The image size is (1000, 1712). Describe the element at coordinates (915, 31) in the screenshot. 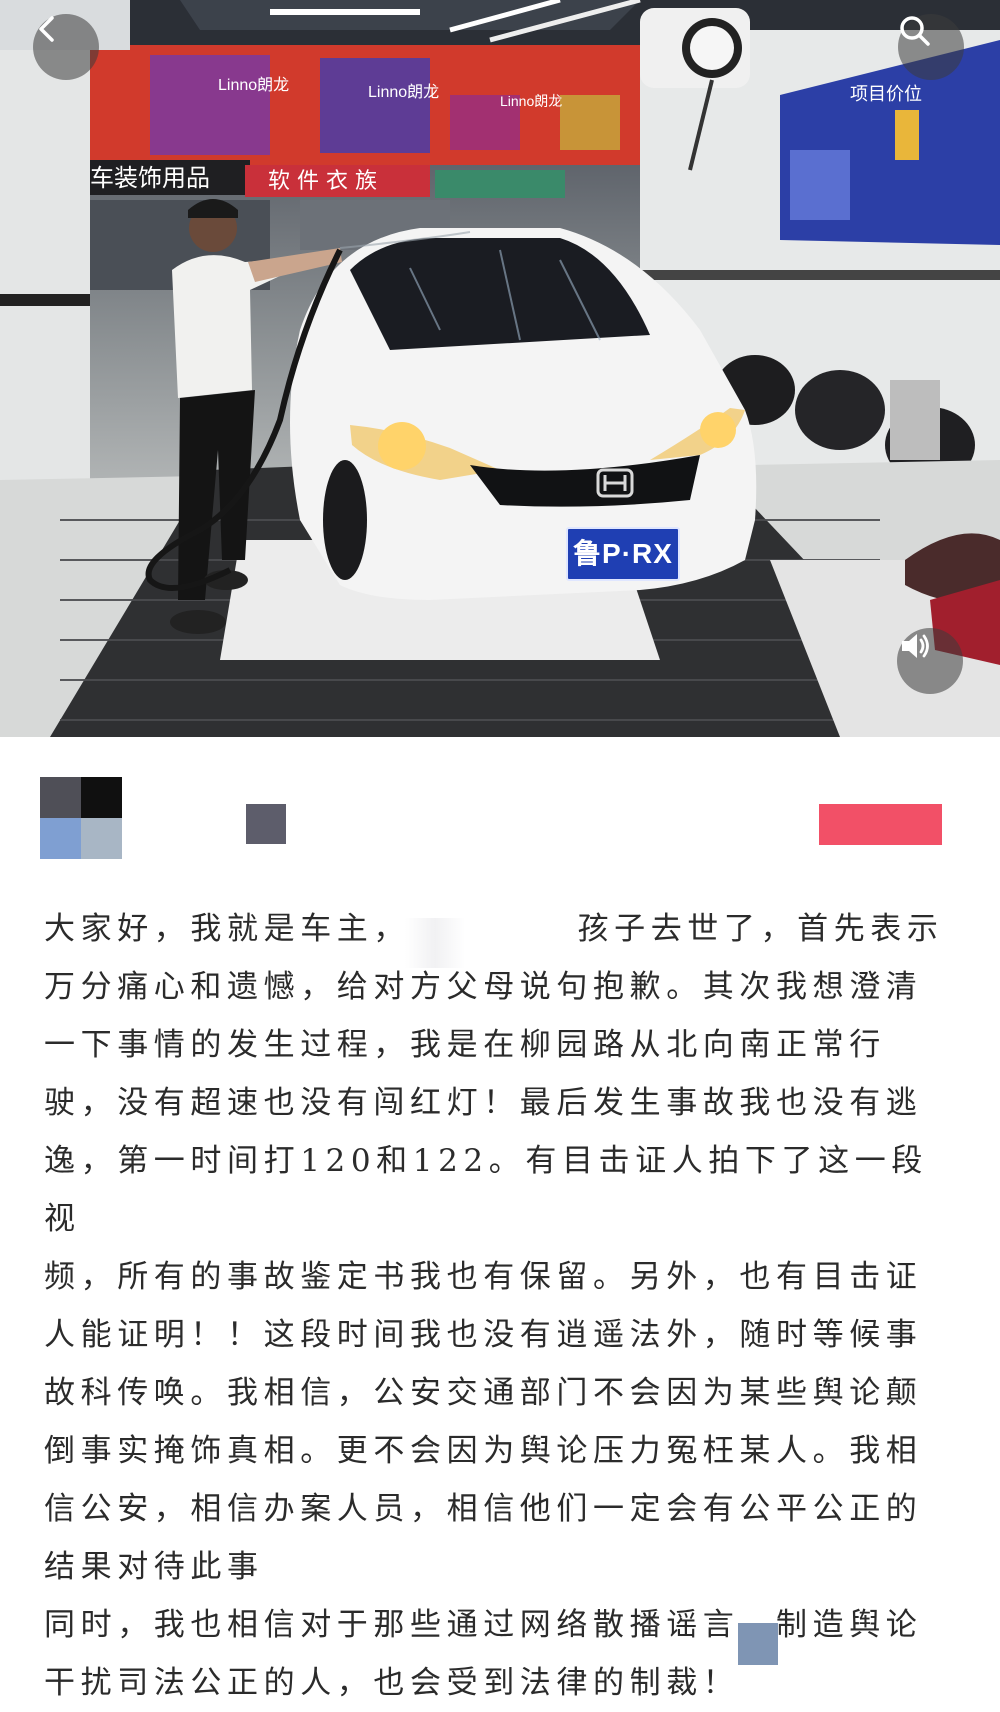

I see `search-icon` at that location.